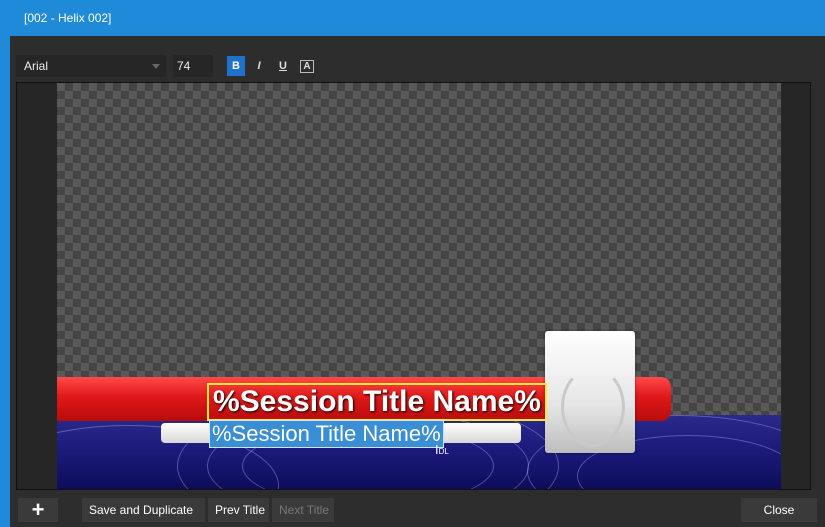 The image size is (825, 527). What do you see at coordinates (417, 18) in the screenshot?
I see `window-titlebar: [002 - Helix 002]` at bounding box center [417, 18].